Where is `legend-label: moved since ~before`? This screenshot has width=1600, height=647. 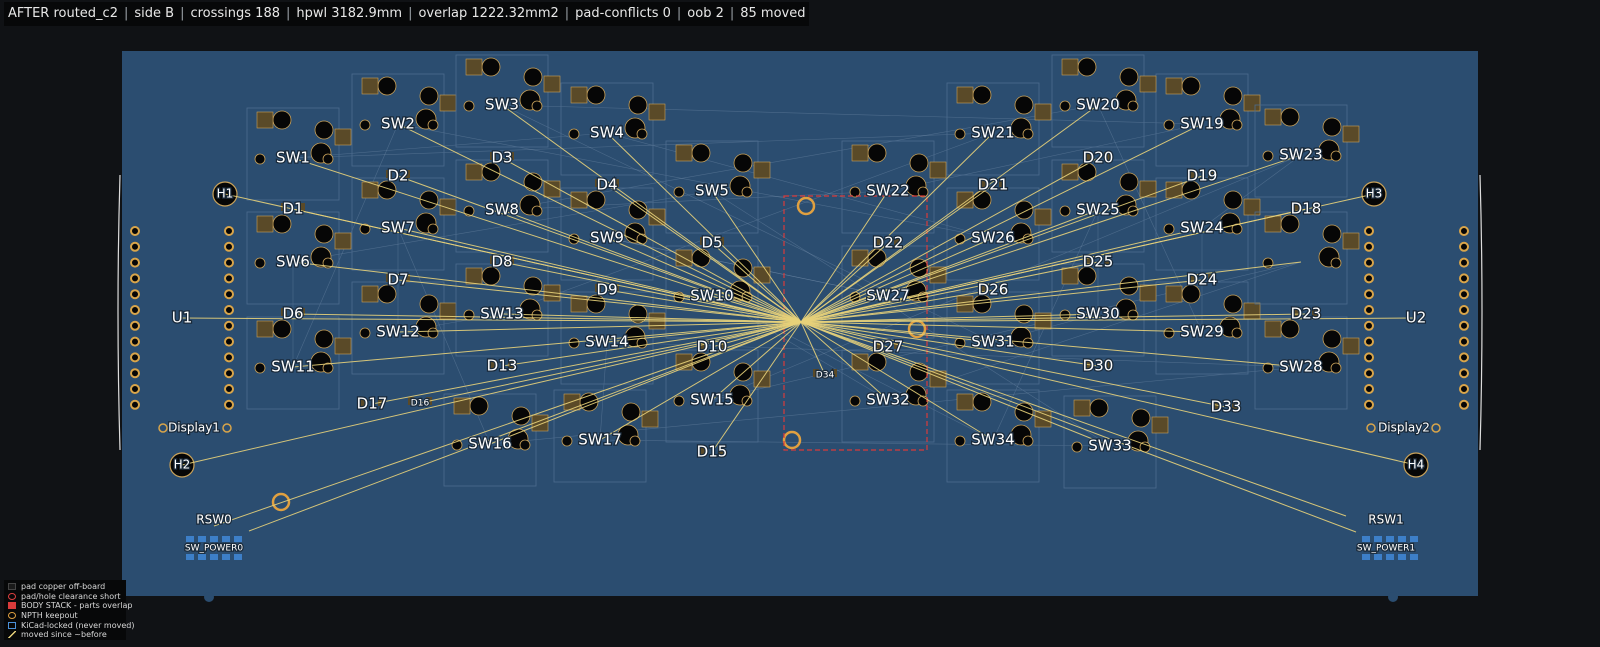 legend-label: moved since ~before is located at coordinates (64, 635).